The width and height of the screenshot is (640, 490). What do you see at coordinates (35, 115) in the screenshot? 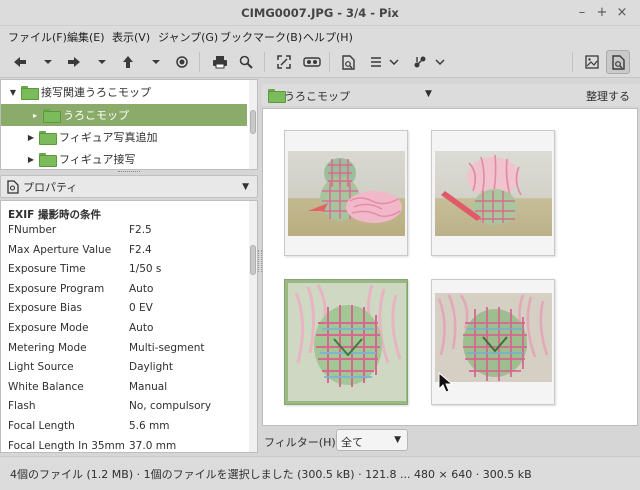
I see `collapsed-arrow-icon: ▸` at bounding box center [35, 115].